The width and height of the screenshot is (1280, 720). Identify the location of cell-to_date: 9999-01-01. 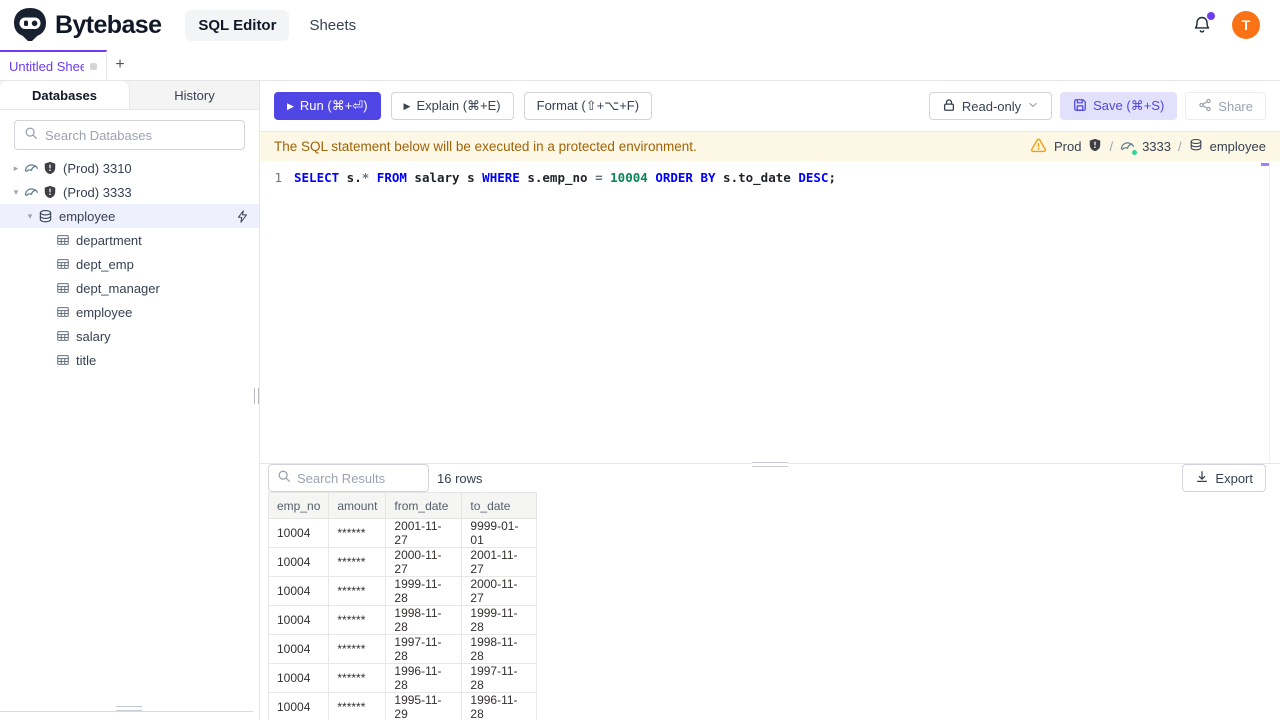
(499, 533).